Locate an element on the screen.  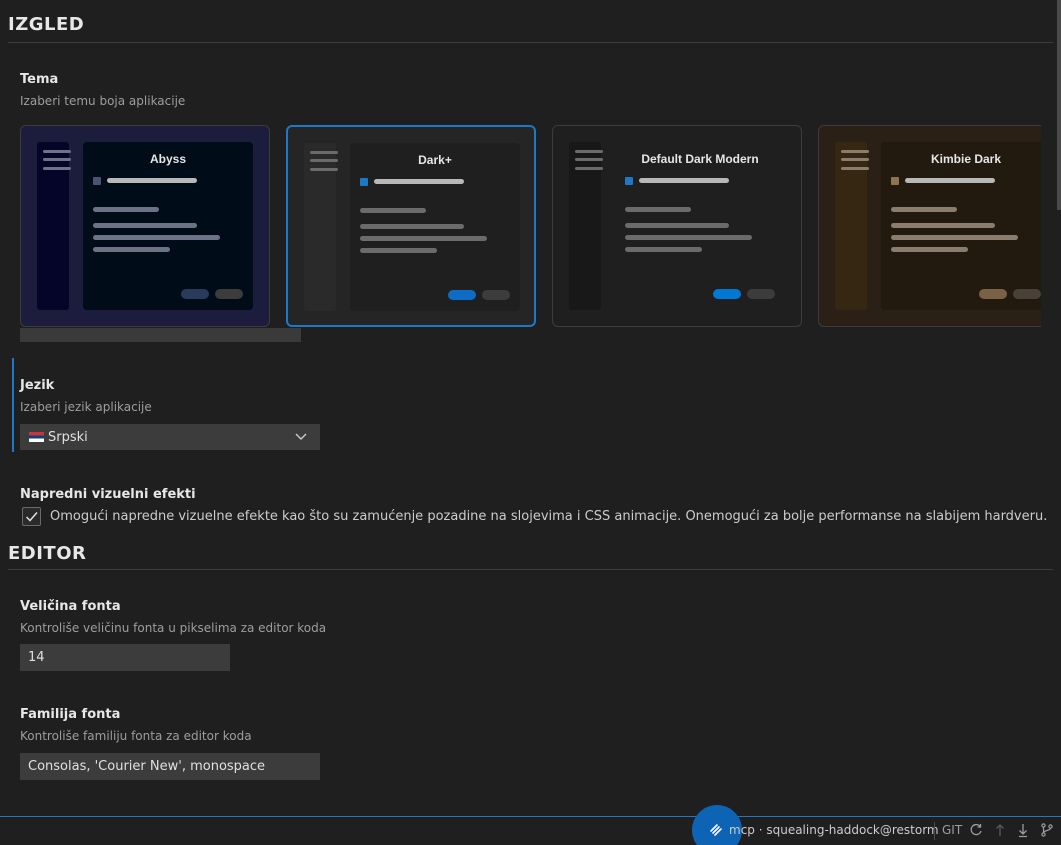
theme-name: Kimbie Dark is located at coordinates (966, 159).